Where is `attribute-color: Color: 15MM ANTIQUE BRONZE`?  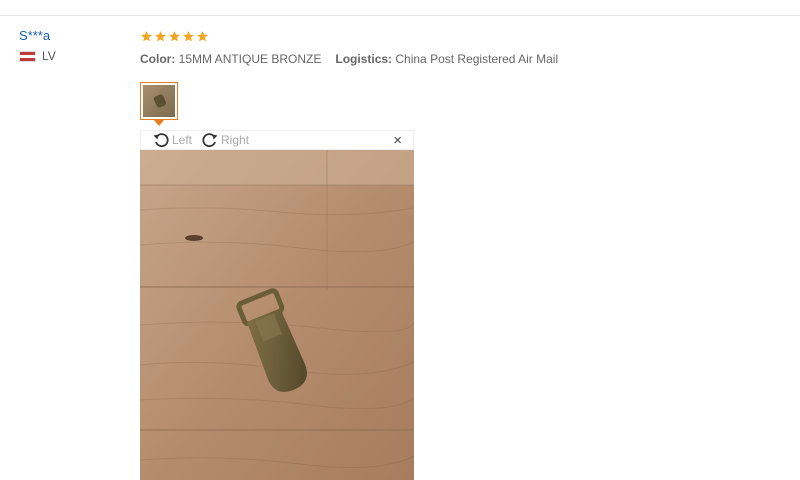
attribute-color: Color: 15MM ANTIQUE BRONZE is located at coordinates (230, 59).